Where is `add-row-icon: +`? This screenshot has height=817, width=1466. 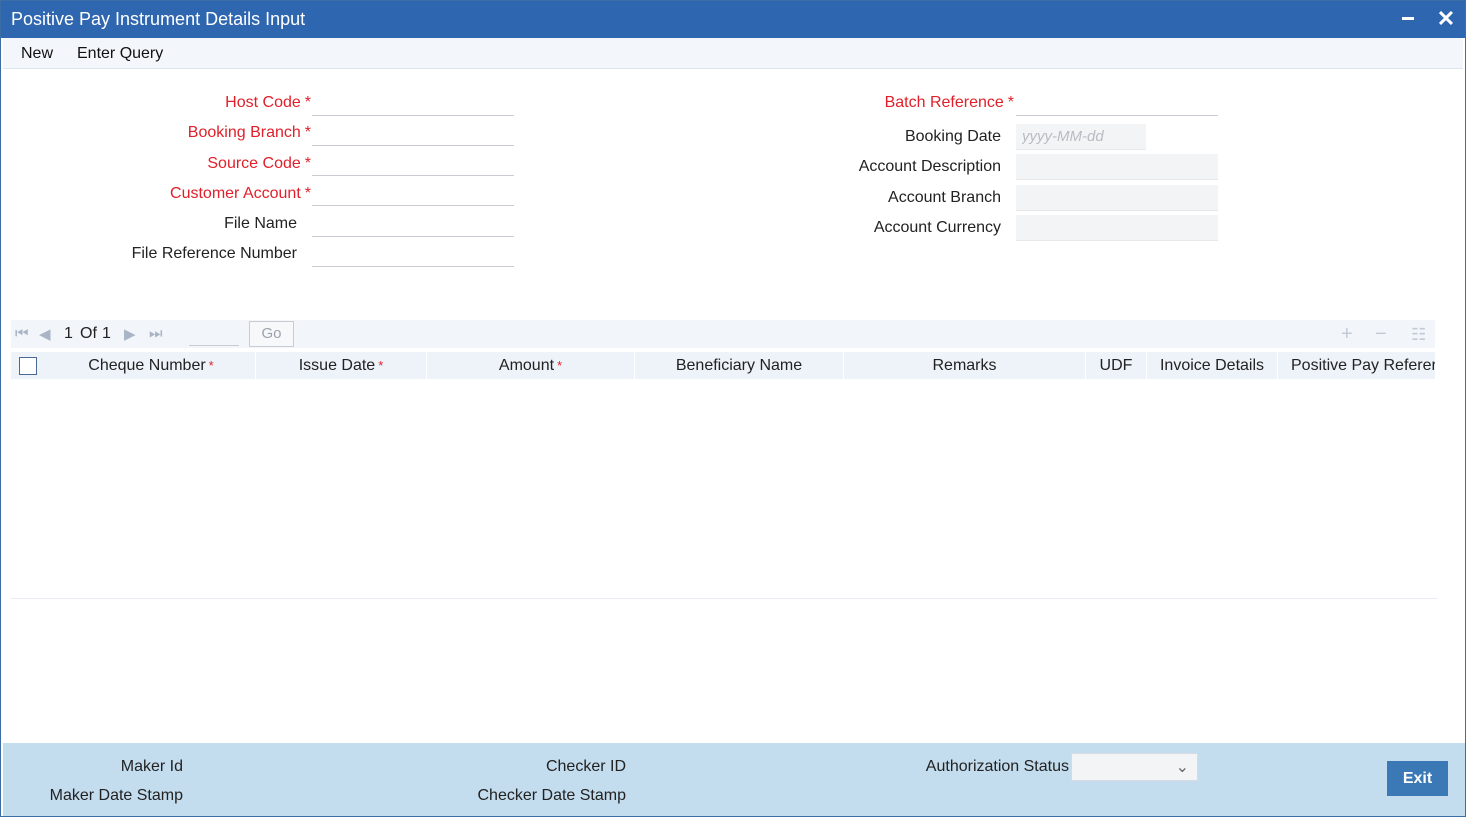
add-row-icon: + is located at coordinates (1347, 334).